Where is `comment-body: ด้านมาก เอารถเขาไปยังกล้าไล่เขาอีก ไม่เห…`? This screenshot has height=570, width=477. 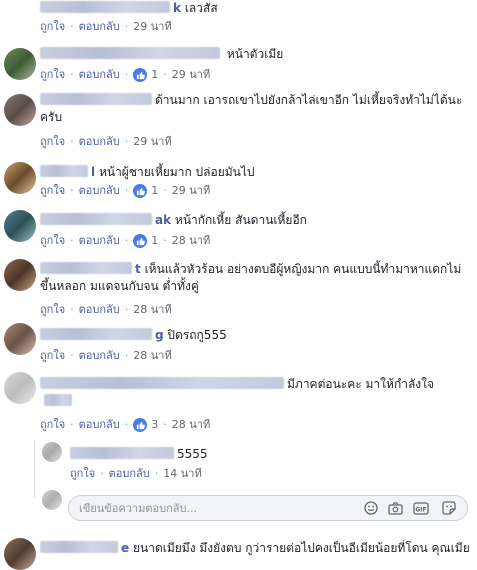
comment-body: ด้านมาก เอารถเขาไปยังกล้าไล่เขาอีก ไม่เห… is located at coordinates (252, 109).